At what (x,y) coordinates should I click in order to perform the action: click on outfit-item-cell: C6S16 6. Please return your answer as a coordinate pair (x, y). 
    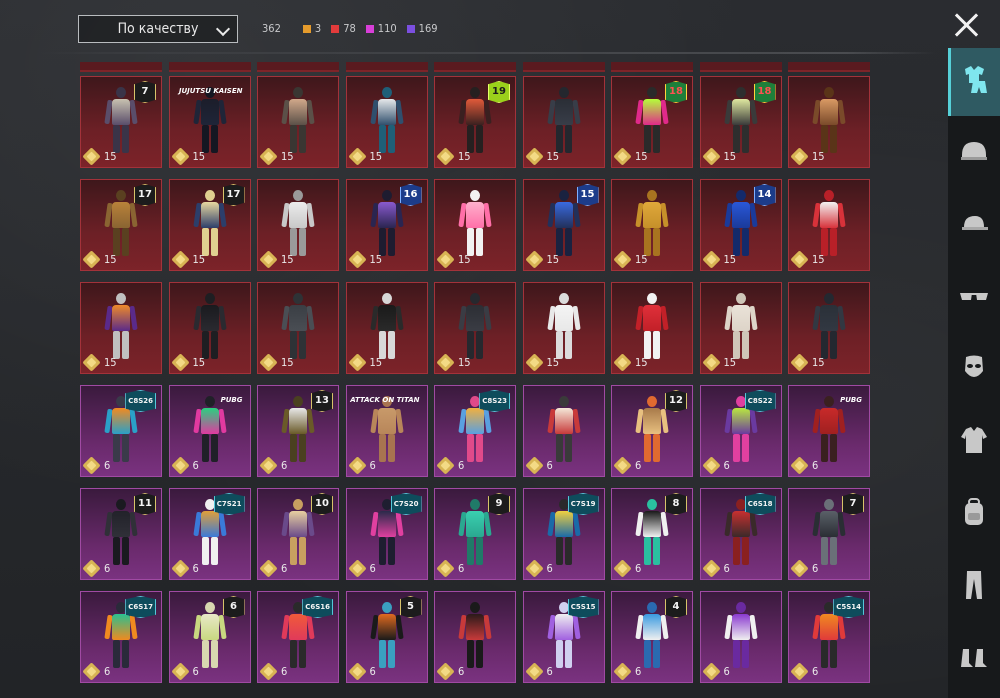
    Looking at the image, I should click on (298, 637).